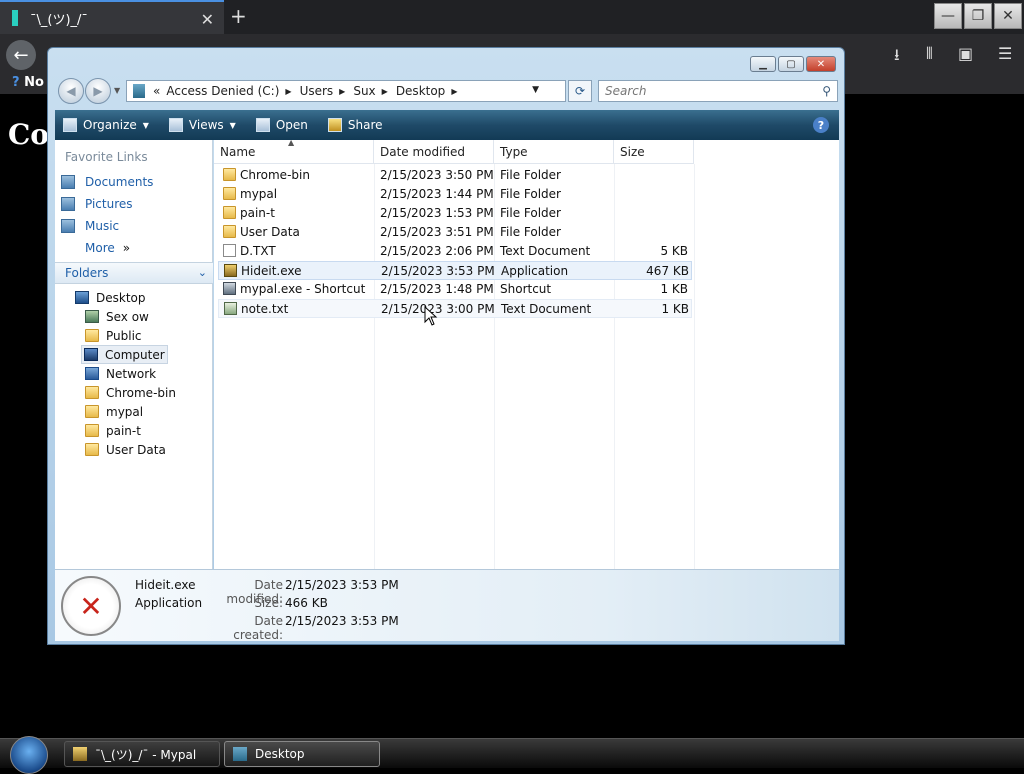  Describe the element at coordinates (421, 91) in the screenshot. I see `breadcrumb-desktop: Desktop` at that location.